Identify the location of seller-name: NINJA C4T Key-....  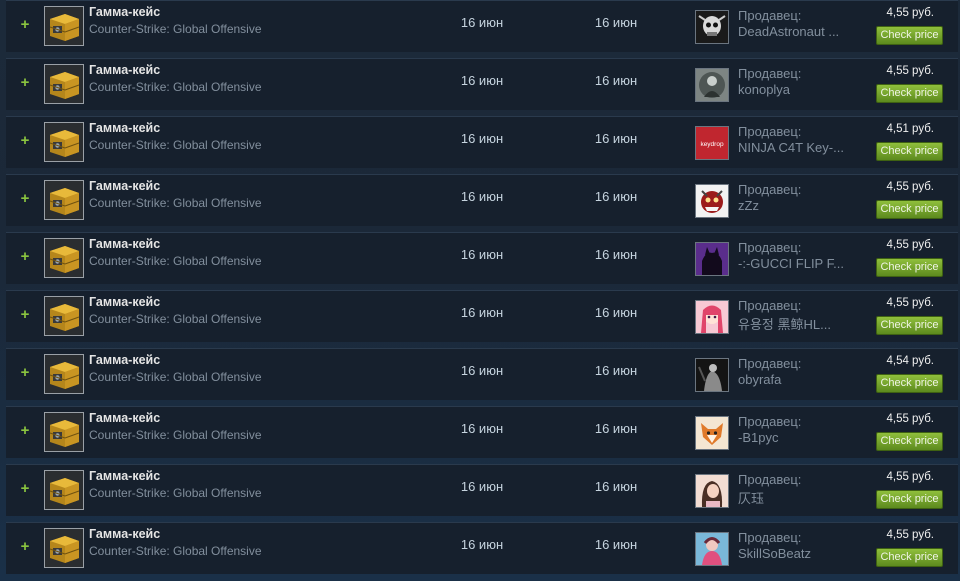
(795, 147).